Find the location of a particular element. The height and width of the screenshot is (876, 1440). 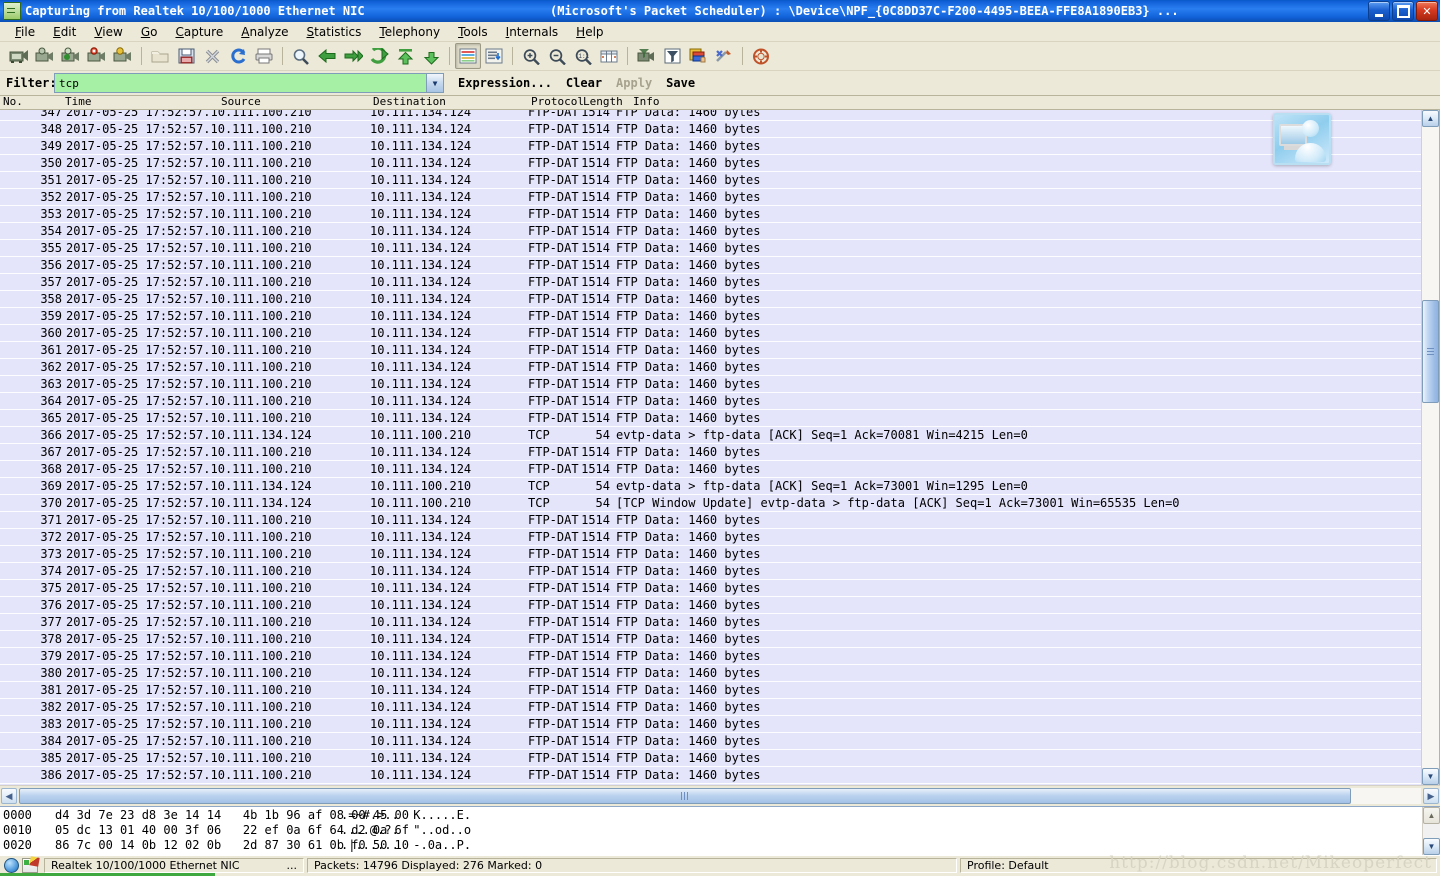

open-file-icon is located at coordinates (160, 56).